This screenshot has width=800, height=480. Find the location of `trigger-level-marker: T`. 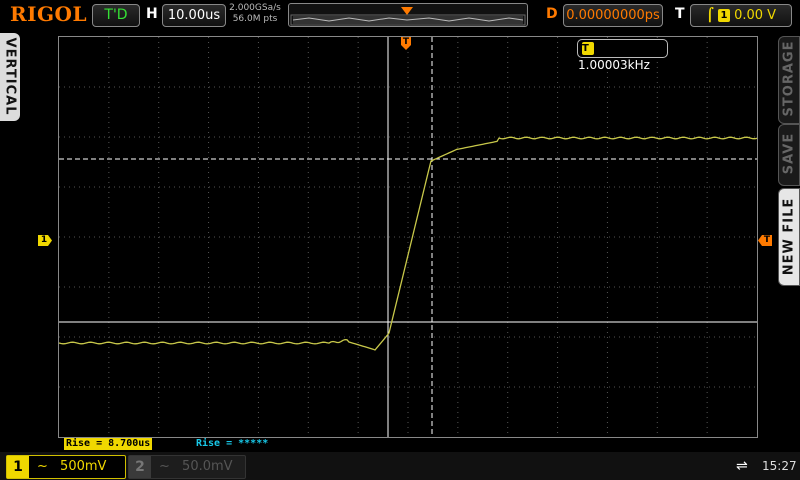

trigger-level-marker: T is located at coordinates (765, 240).